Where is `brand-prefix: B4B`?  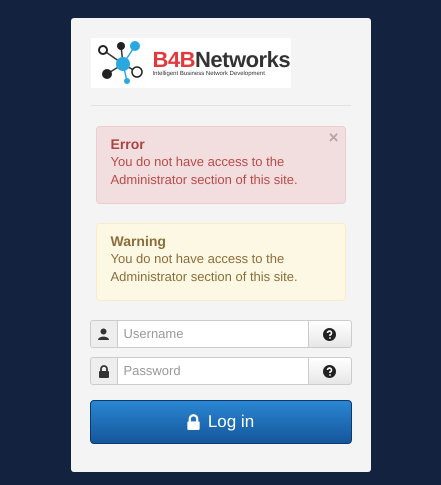 brand-prefix: B4B is located at coordinates (174, 60).